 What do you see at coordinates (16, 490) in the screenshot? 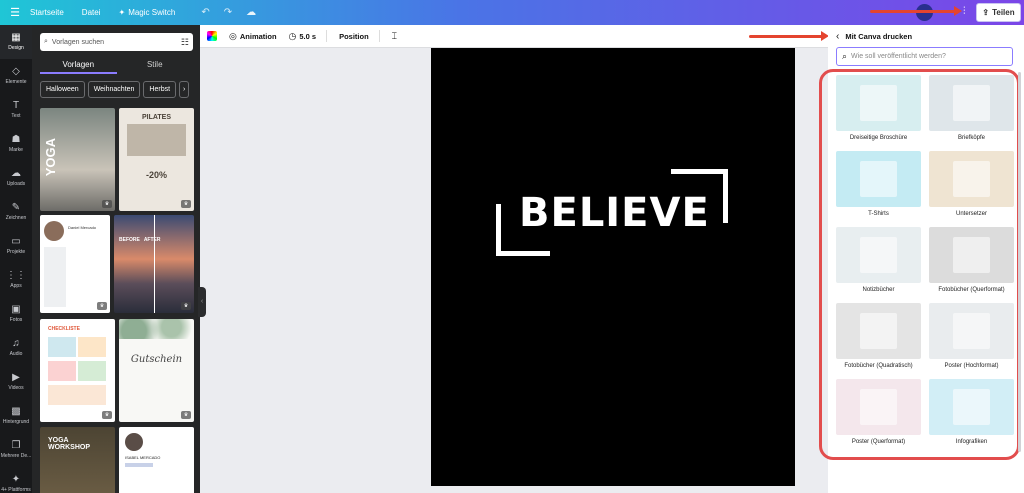
I see `rail-label: 4+ Plattforms` at bounding box center [16, 490].